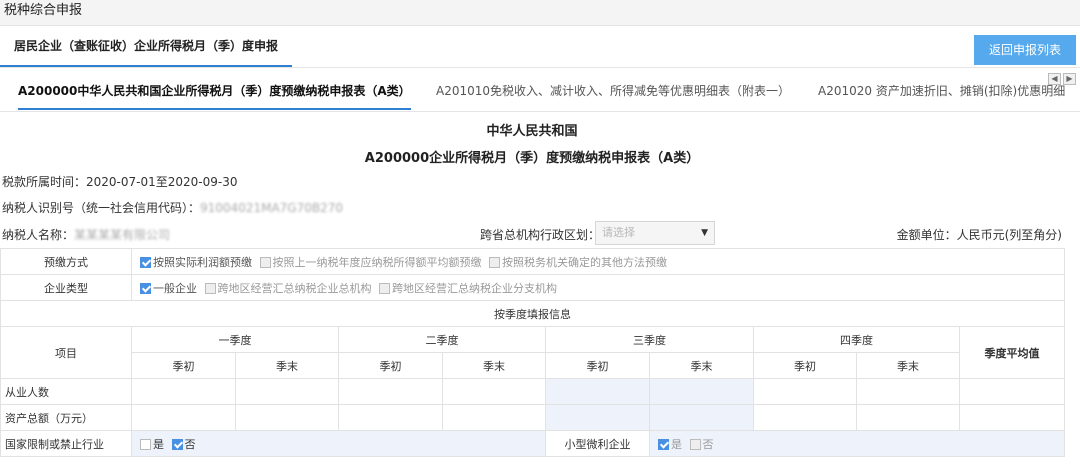 The height and width of the screenshot is (472, 1080). What do you see at coordinates (908, 417) in the screenshot?
I see `assets-q4-end` at bounding box center [908, 417].